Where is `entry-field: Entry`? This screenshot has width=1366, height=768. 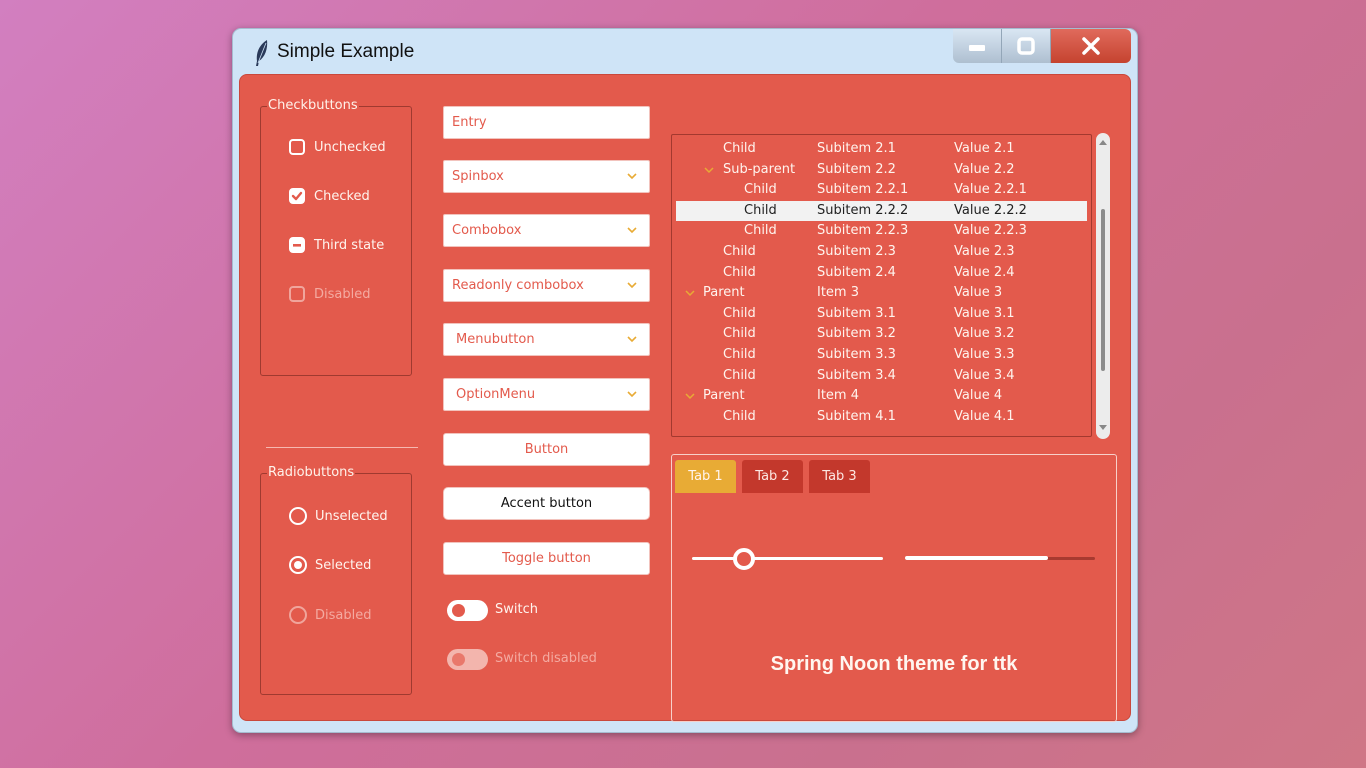 entry-field: Entry is located at coordinates (546, 122).